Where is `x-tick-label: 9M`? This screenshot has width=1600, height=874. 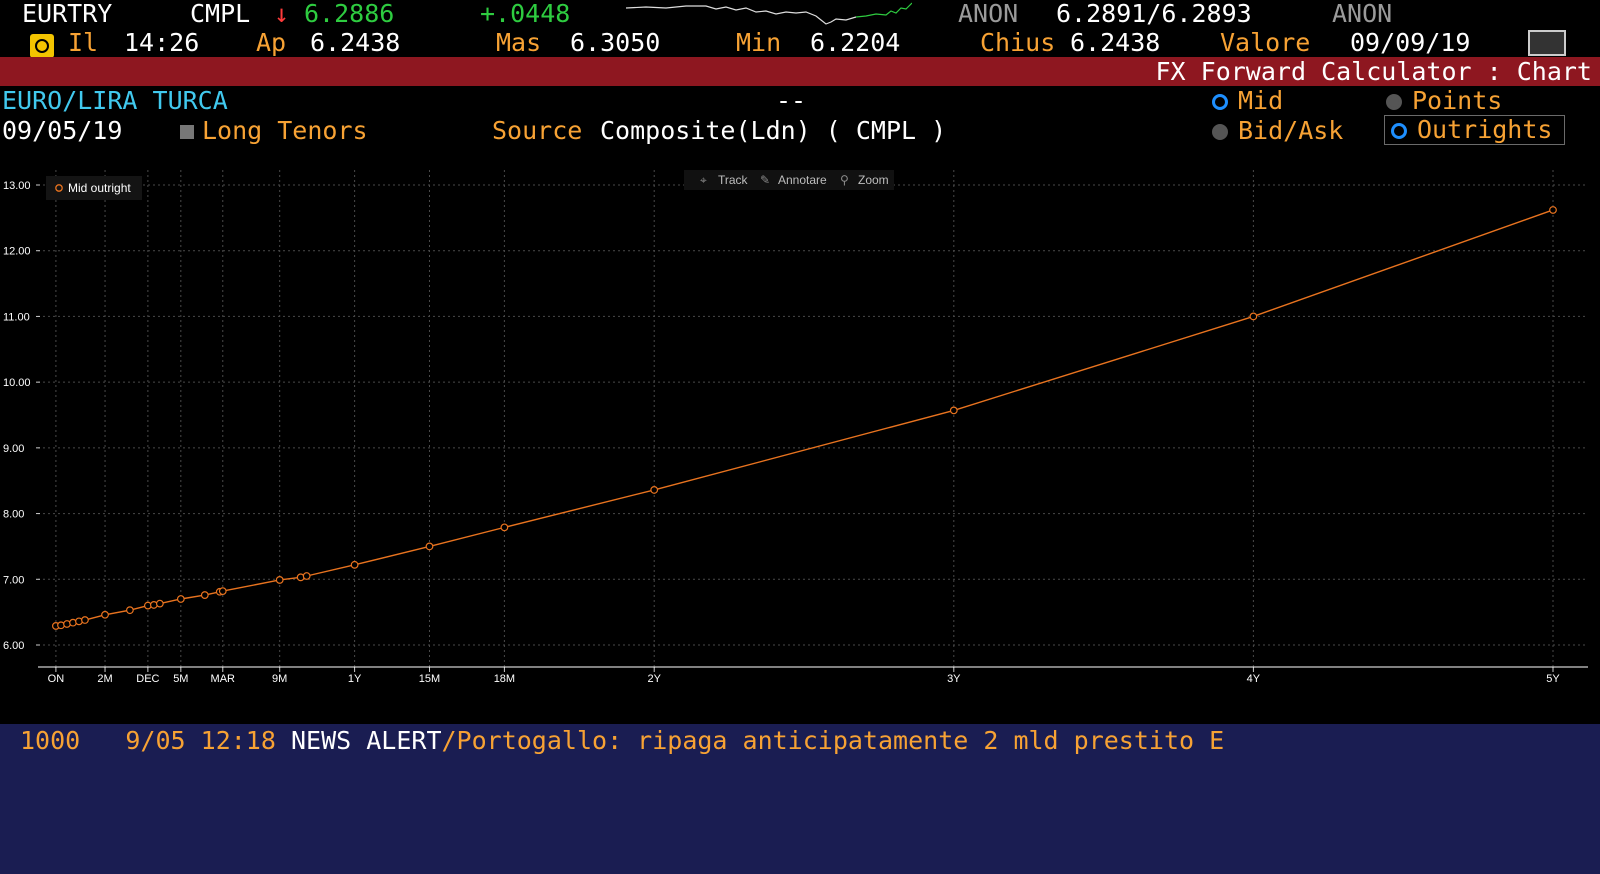 x-tick-label: 9M is located at coordinates (279, 679).